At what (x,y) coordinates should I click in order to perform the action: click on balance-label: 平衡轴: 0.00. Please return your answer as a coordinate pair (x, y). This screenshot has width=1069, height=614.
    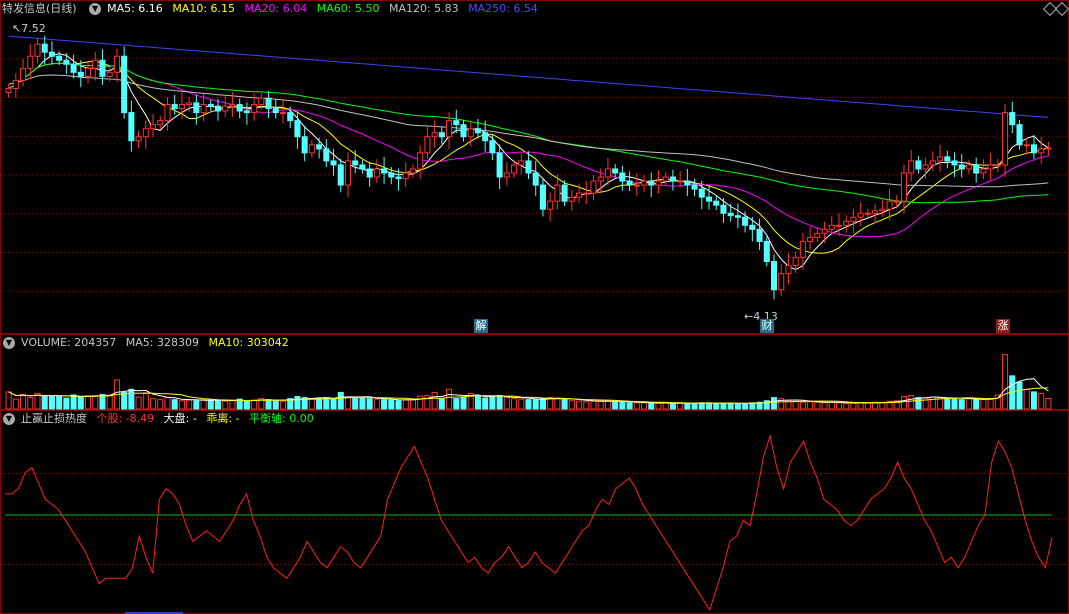
    Looking at the image, I should click on (281, 418).